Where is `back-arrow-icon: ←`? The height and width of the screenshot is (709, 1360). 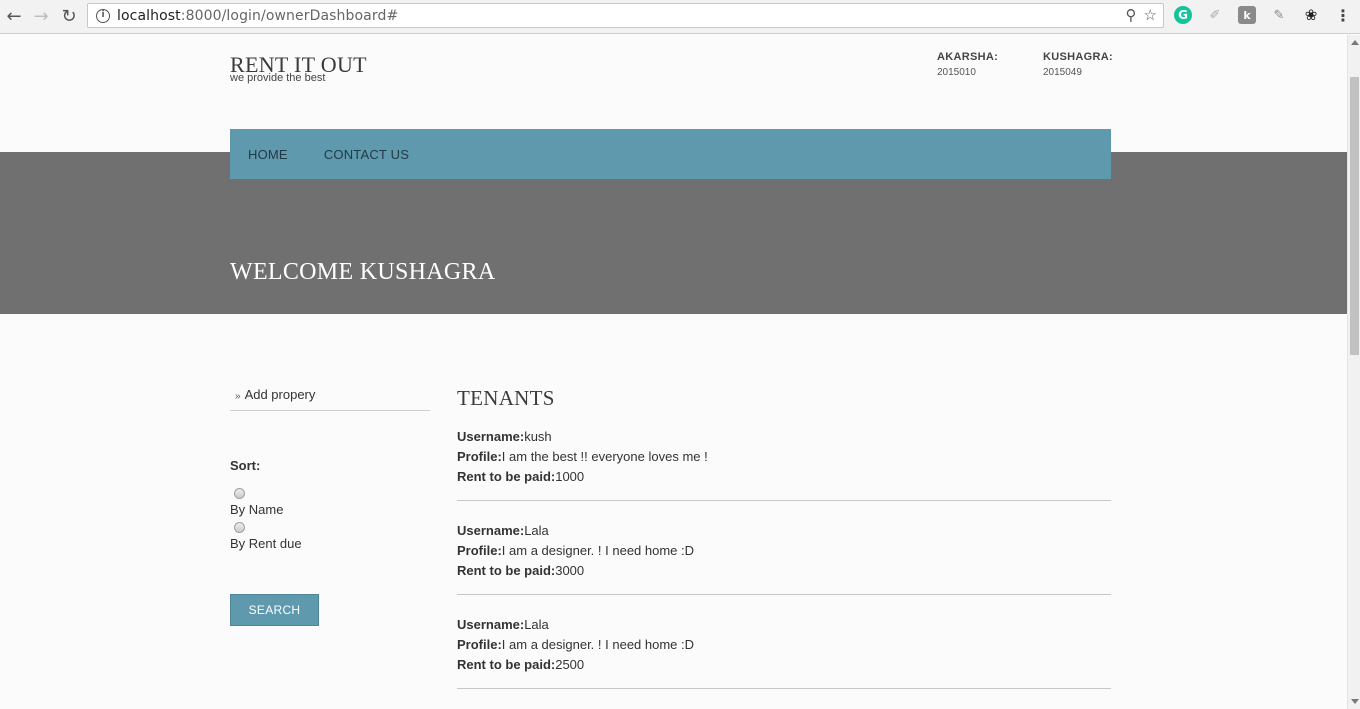 back-arrow-icon: ← is located at coordinates (14, 16).